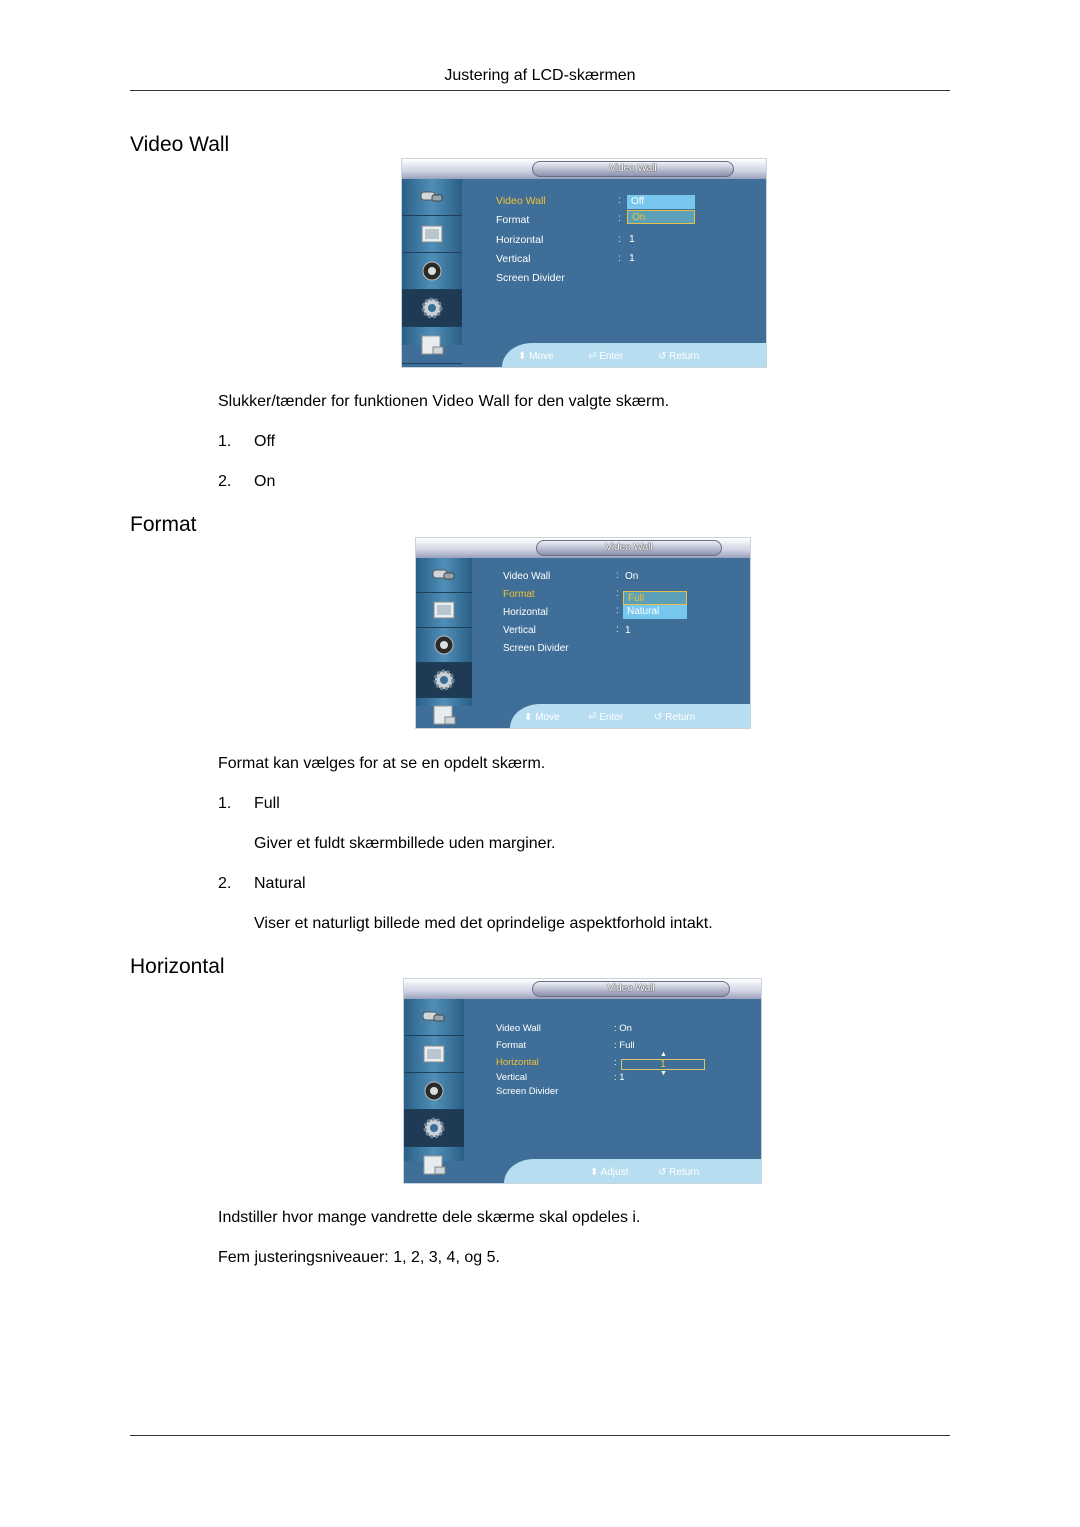  I want to click on spinner-down-arrow-icon: ▼, so click(663, 1073).